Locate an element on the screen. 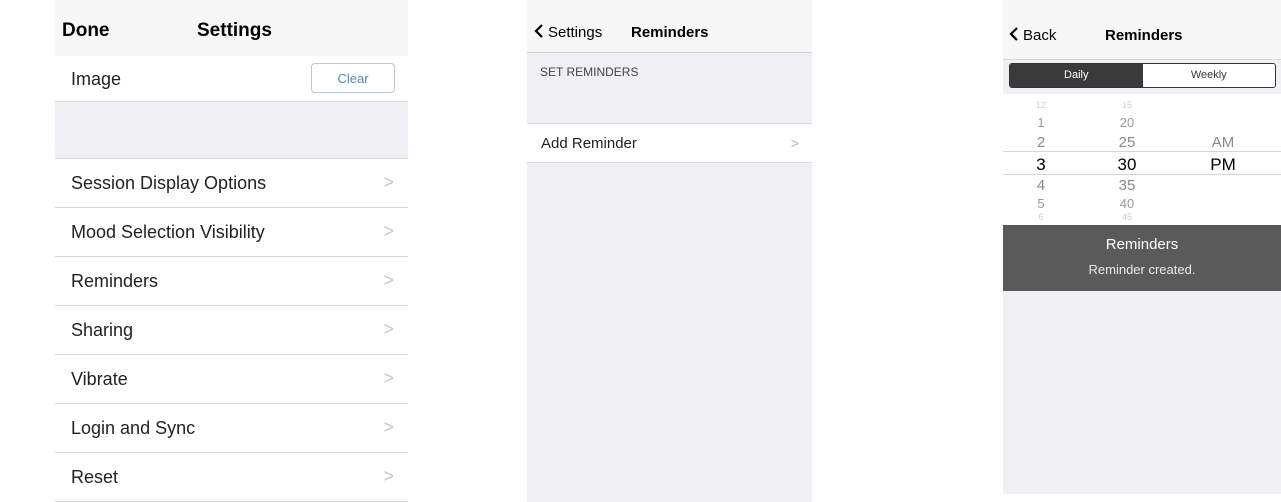  page-title: Settings is located at coordinates (234, 30).